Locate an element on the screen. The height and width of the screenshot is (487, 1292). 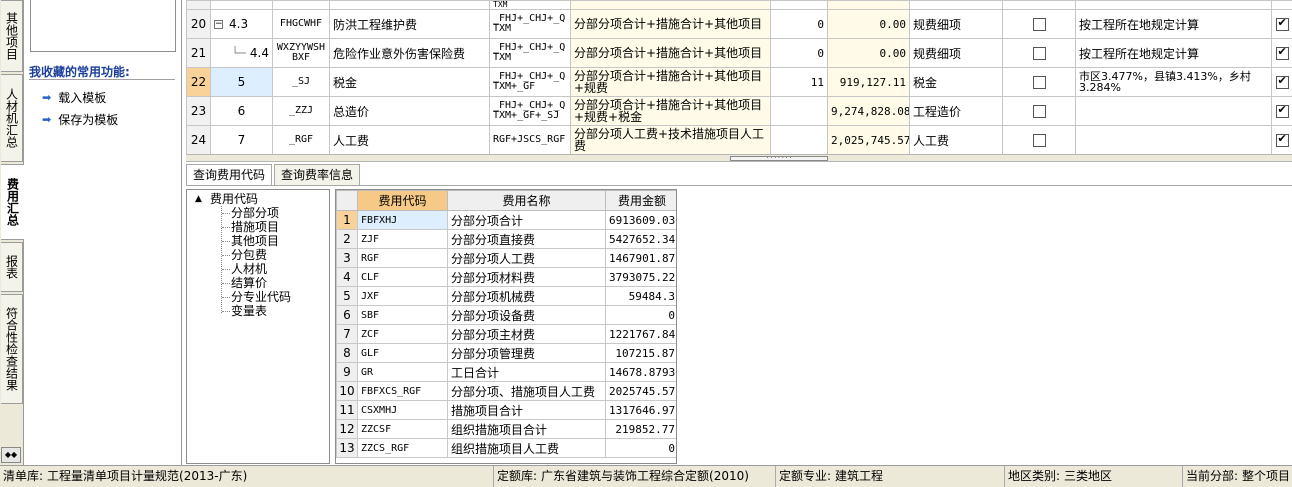
fee-code-cell: ZZCS_RGF is located at coordinates (402, 448).